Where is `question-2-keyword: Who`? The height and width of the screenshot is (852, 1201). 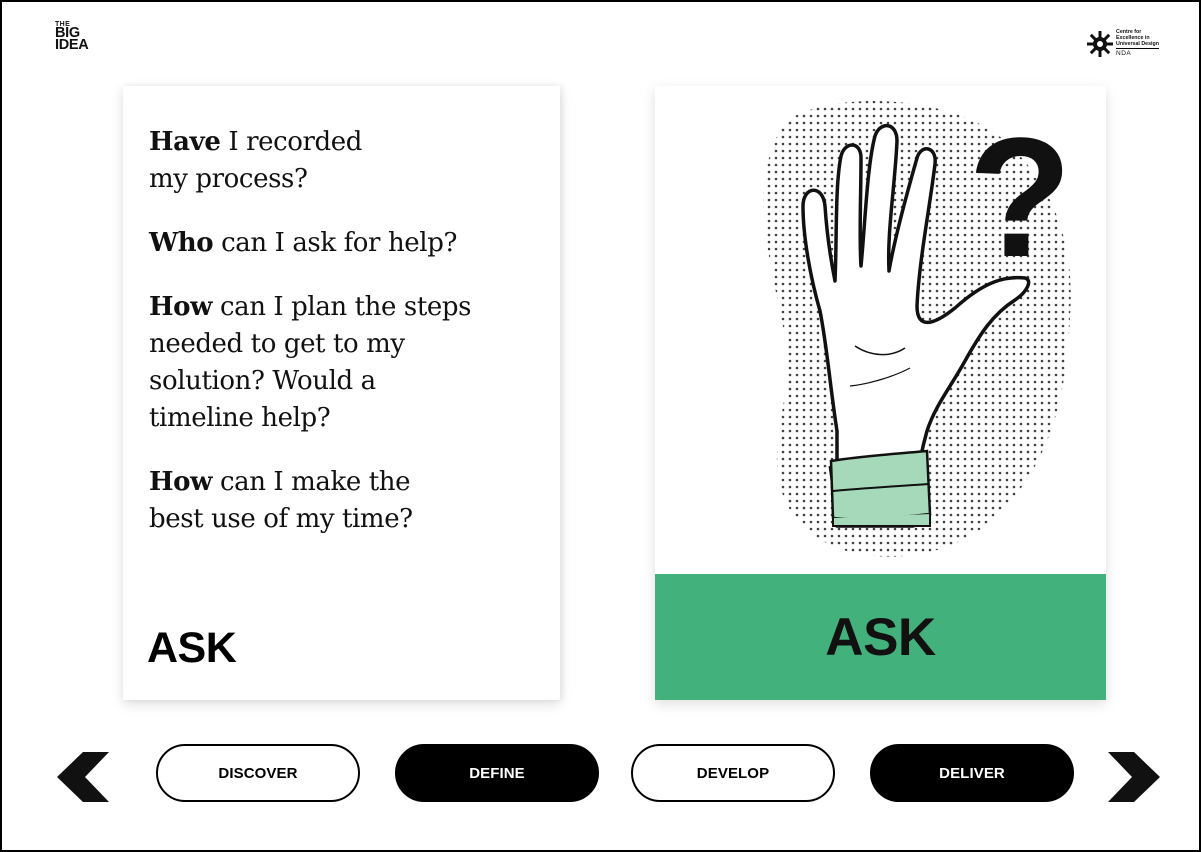 question-2-keyword: Who is located at coordinates (181, 243).